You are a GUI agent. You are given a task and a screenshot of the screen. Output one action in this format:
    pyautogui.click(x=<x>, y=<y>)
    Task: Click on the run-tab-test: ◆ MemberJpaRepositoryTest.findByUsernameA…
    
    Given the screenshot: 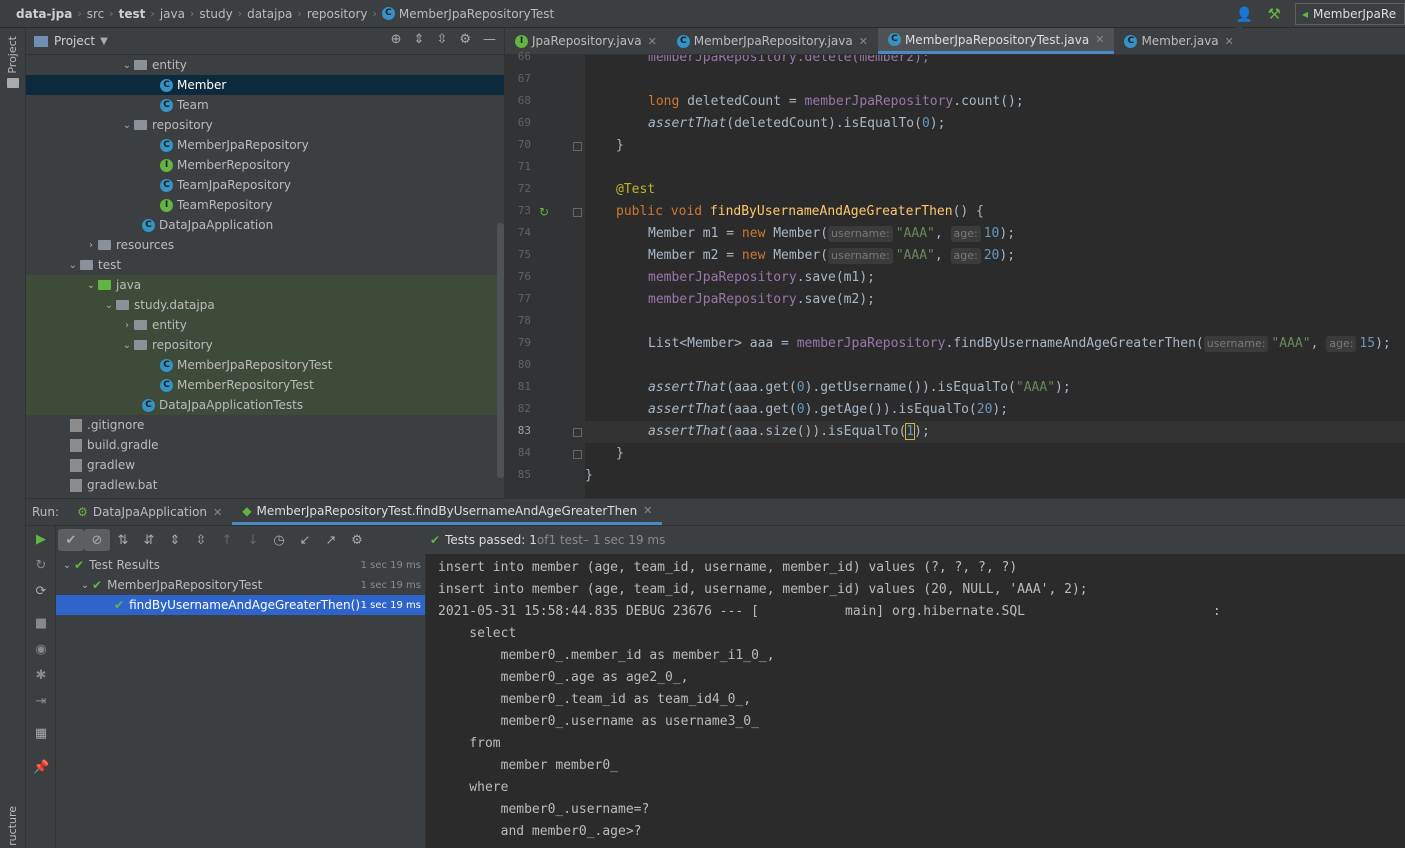 What is the action you would take?
    pyautogui.click(x=447, y=512)
    